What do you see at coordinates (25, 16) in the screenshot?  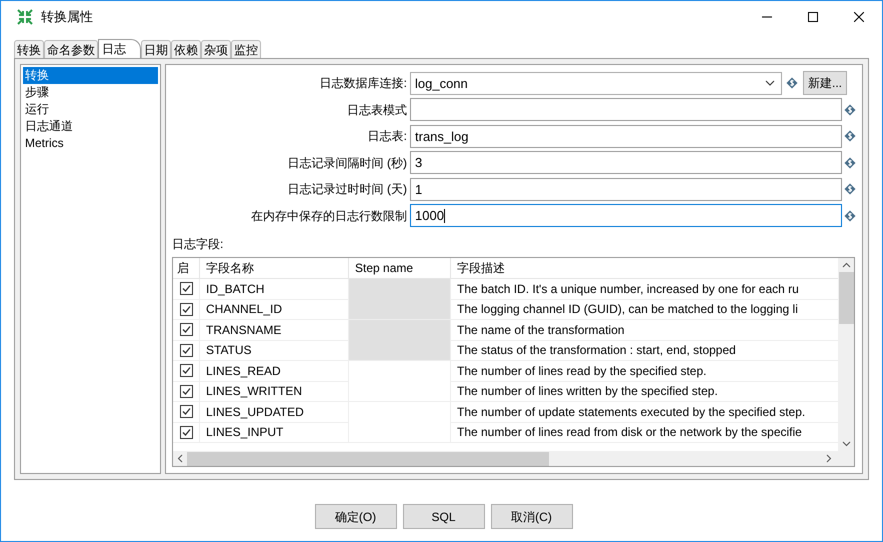 I see `app-logo-icon` at bounding box center [25, 16].